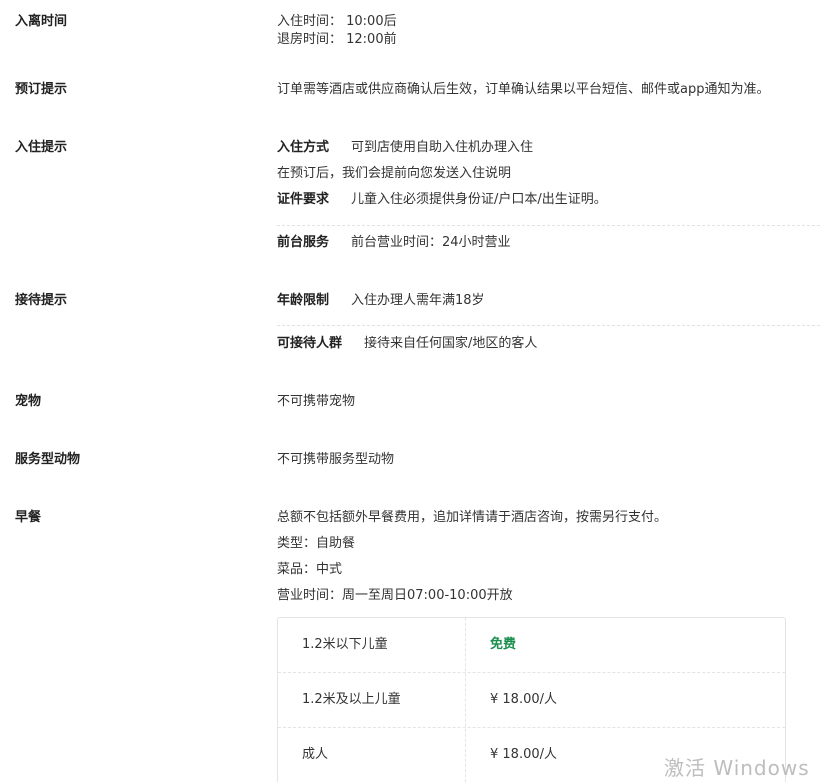 Image resolution: width=820 pixels, height=782 pixels. What do you see at coordinates (41, 147) in the screenshot?
I see `checkin-tip-label: 入住提示` at bounding box center [41, 147].